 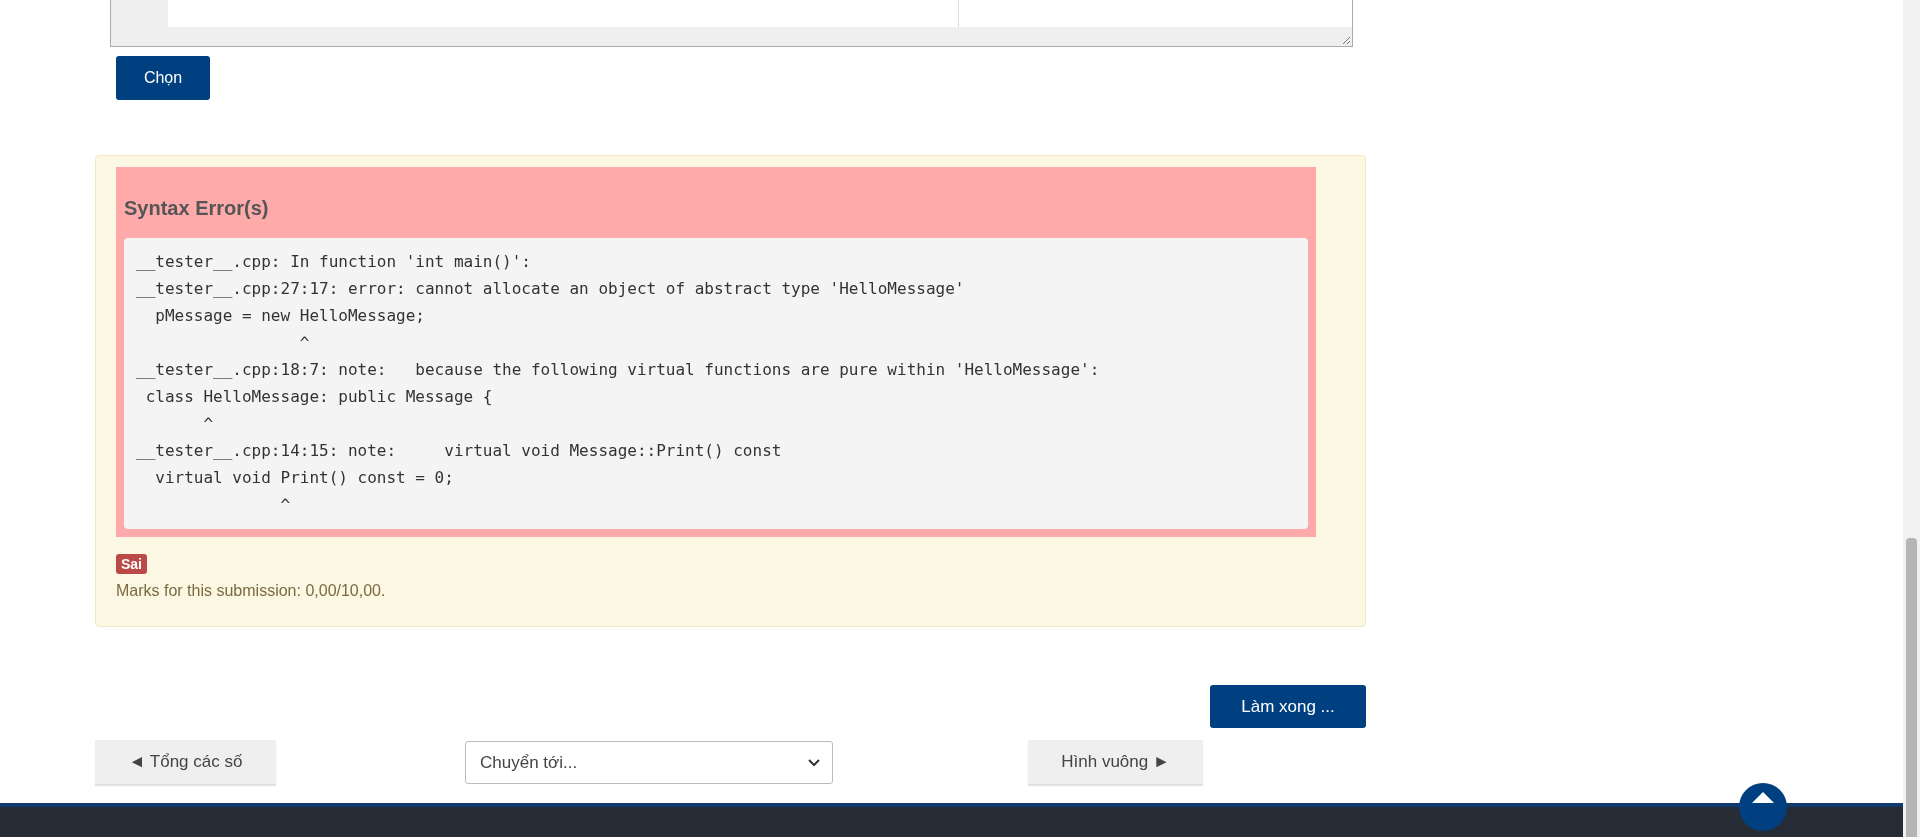 I want to click on error-title: Syntax Error(s), so click(x=196, y=208).